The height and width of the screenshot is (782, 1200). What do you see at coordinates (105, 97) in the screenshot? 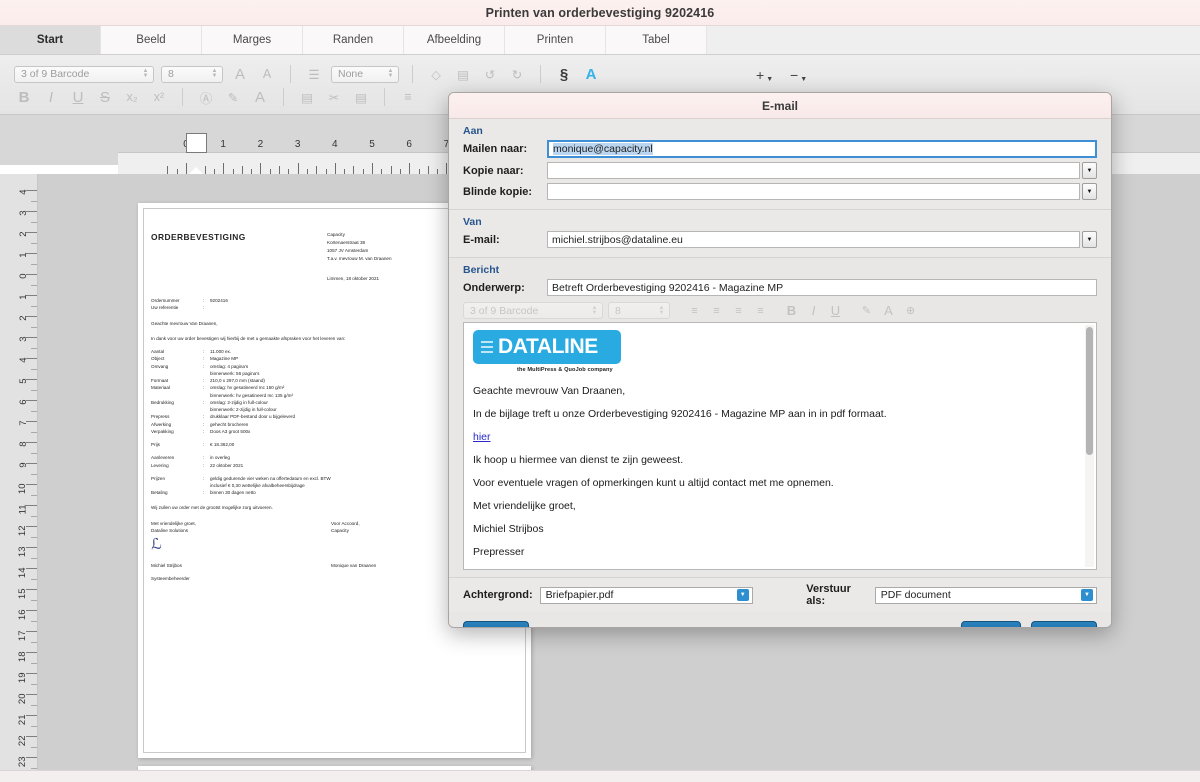
I see `strikethrough-icon: S` at bounding box center [105, 97].